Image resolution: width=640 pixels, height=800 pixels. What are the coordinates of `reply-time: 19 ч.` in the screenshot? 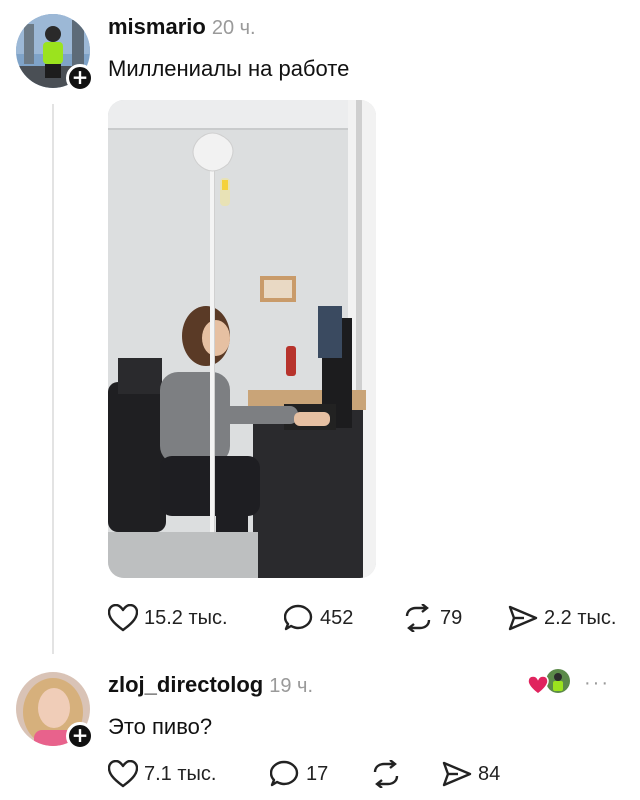 It's located at (291, 686).